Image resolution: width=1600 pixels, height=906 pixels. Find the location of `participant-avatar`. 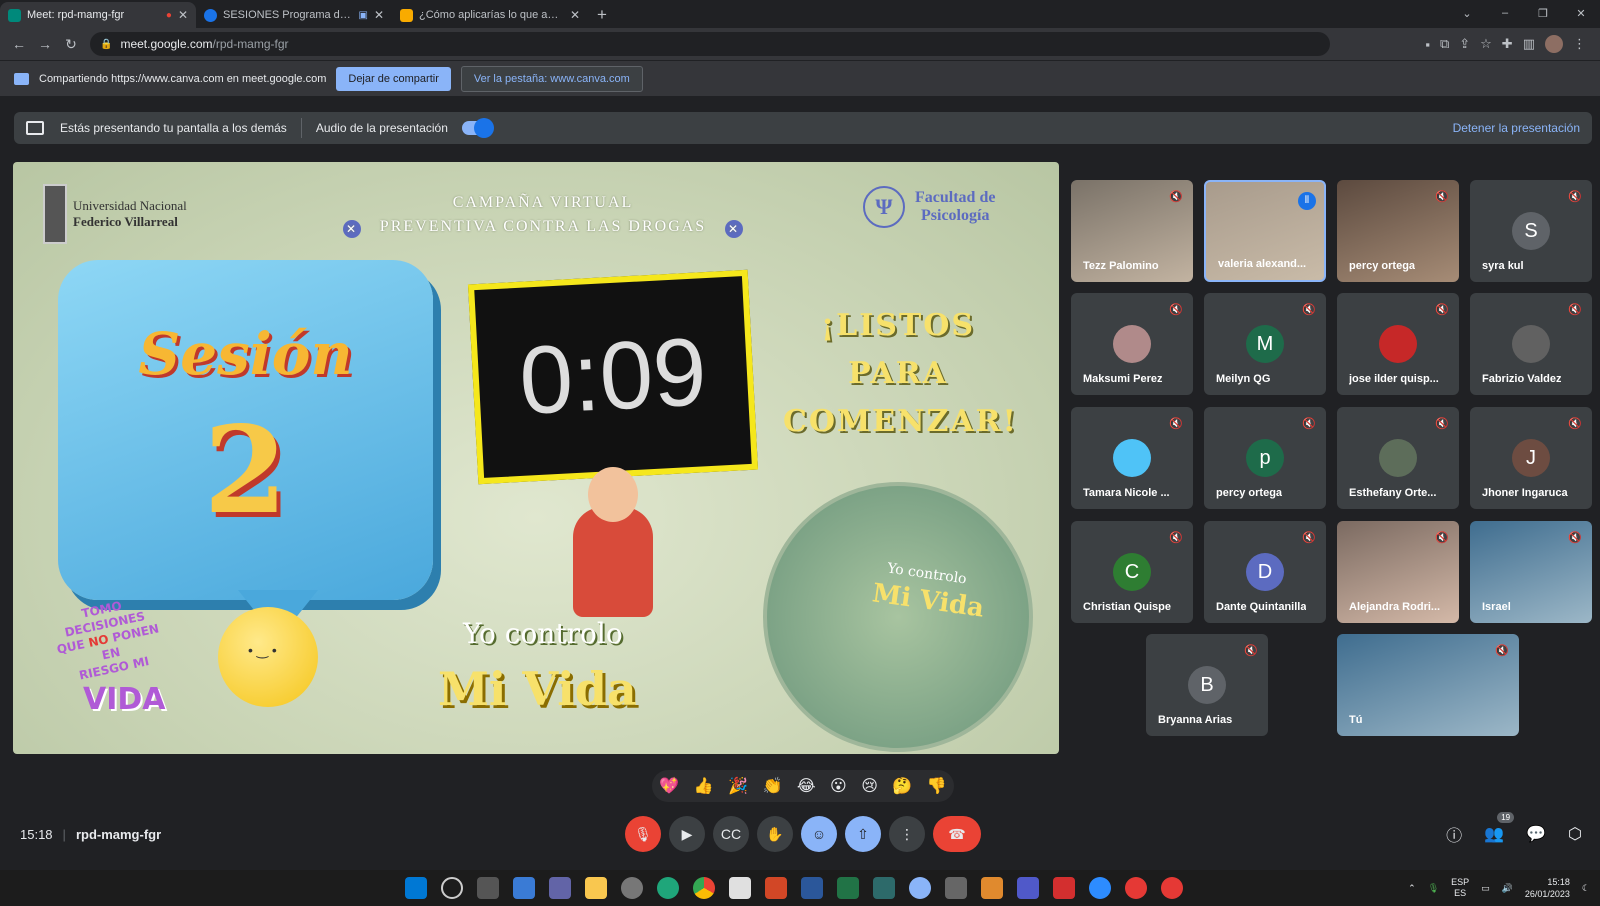

participant-avatar is located at coordinates (1531, 344).